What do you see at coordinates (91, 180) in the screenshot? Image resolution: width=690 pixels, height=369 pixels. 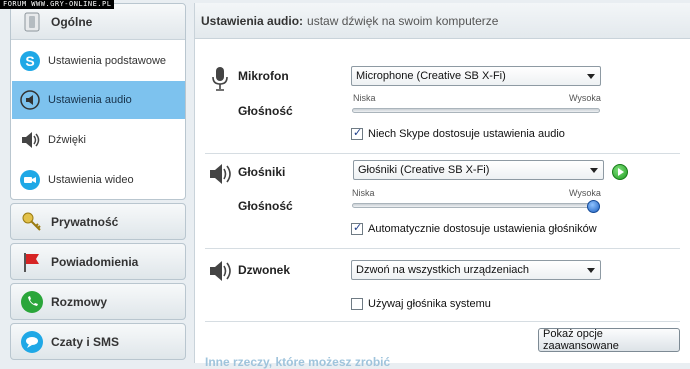 I see `sidebar-item-label: Ustawienia wideo` at bounding box center [91, 180].